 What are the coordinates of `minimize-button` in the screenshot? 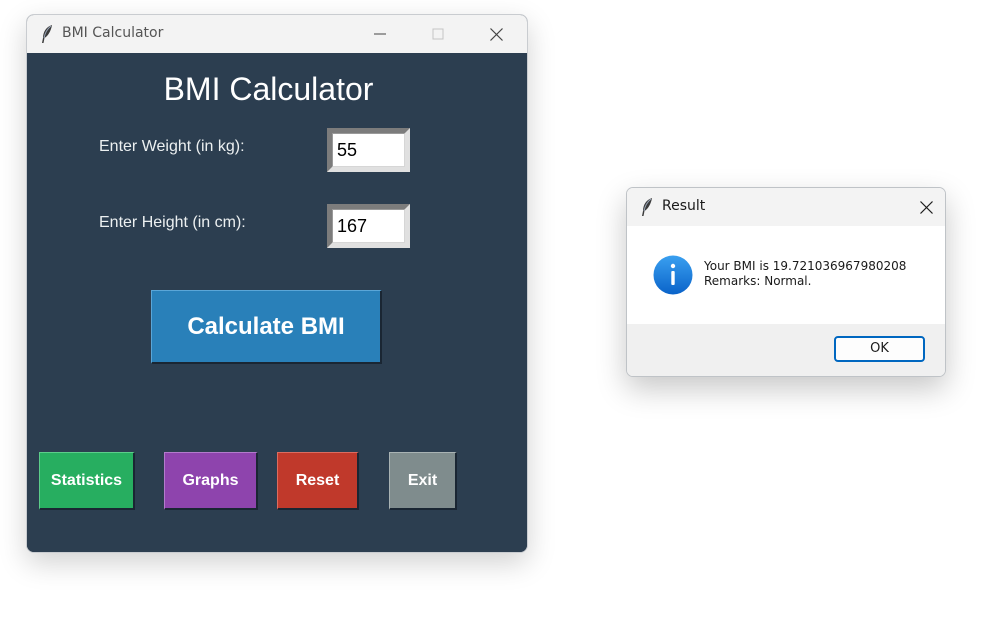 It's located at (380, 34).